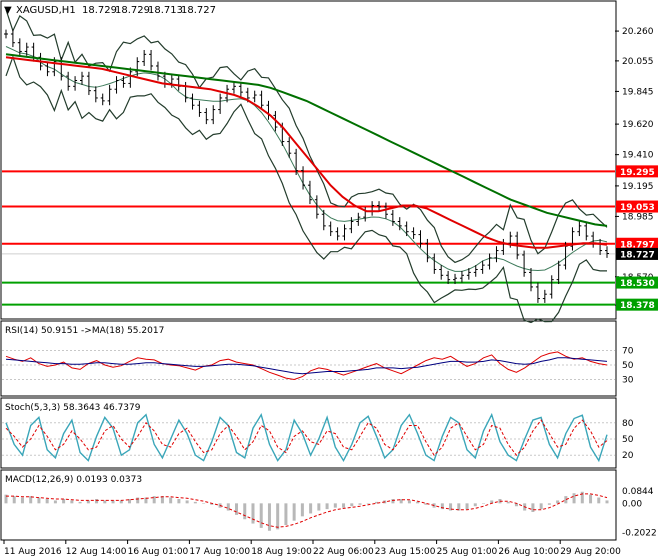 The image size is (660, 560). Describe the element at coordinates (590, 552) in the screenshot. I see `x-tick-label: 29 Aug 20:00` at that location.